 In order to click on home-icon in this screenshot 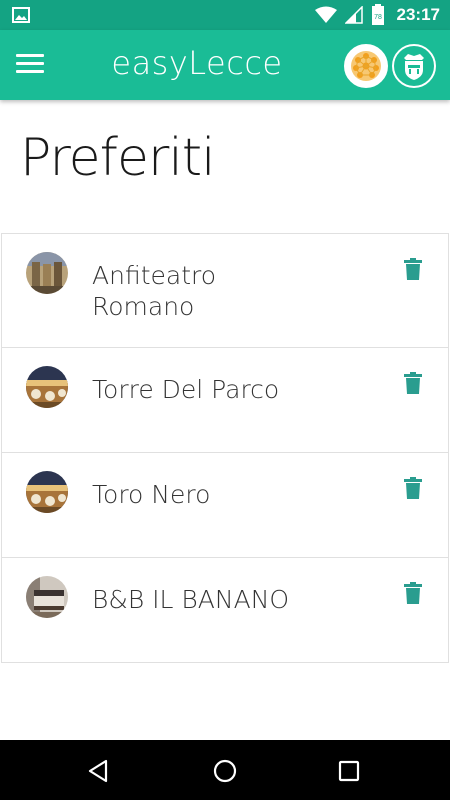, I will do `click(225, 771)`.